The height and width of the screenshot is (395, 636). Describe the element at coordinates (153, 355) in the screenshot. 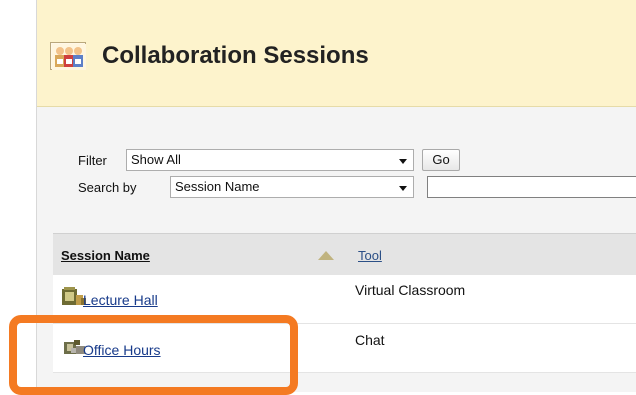

I see `highlight-box` at that location.